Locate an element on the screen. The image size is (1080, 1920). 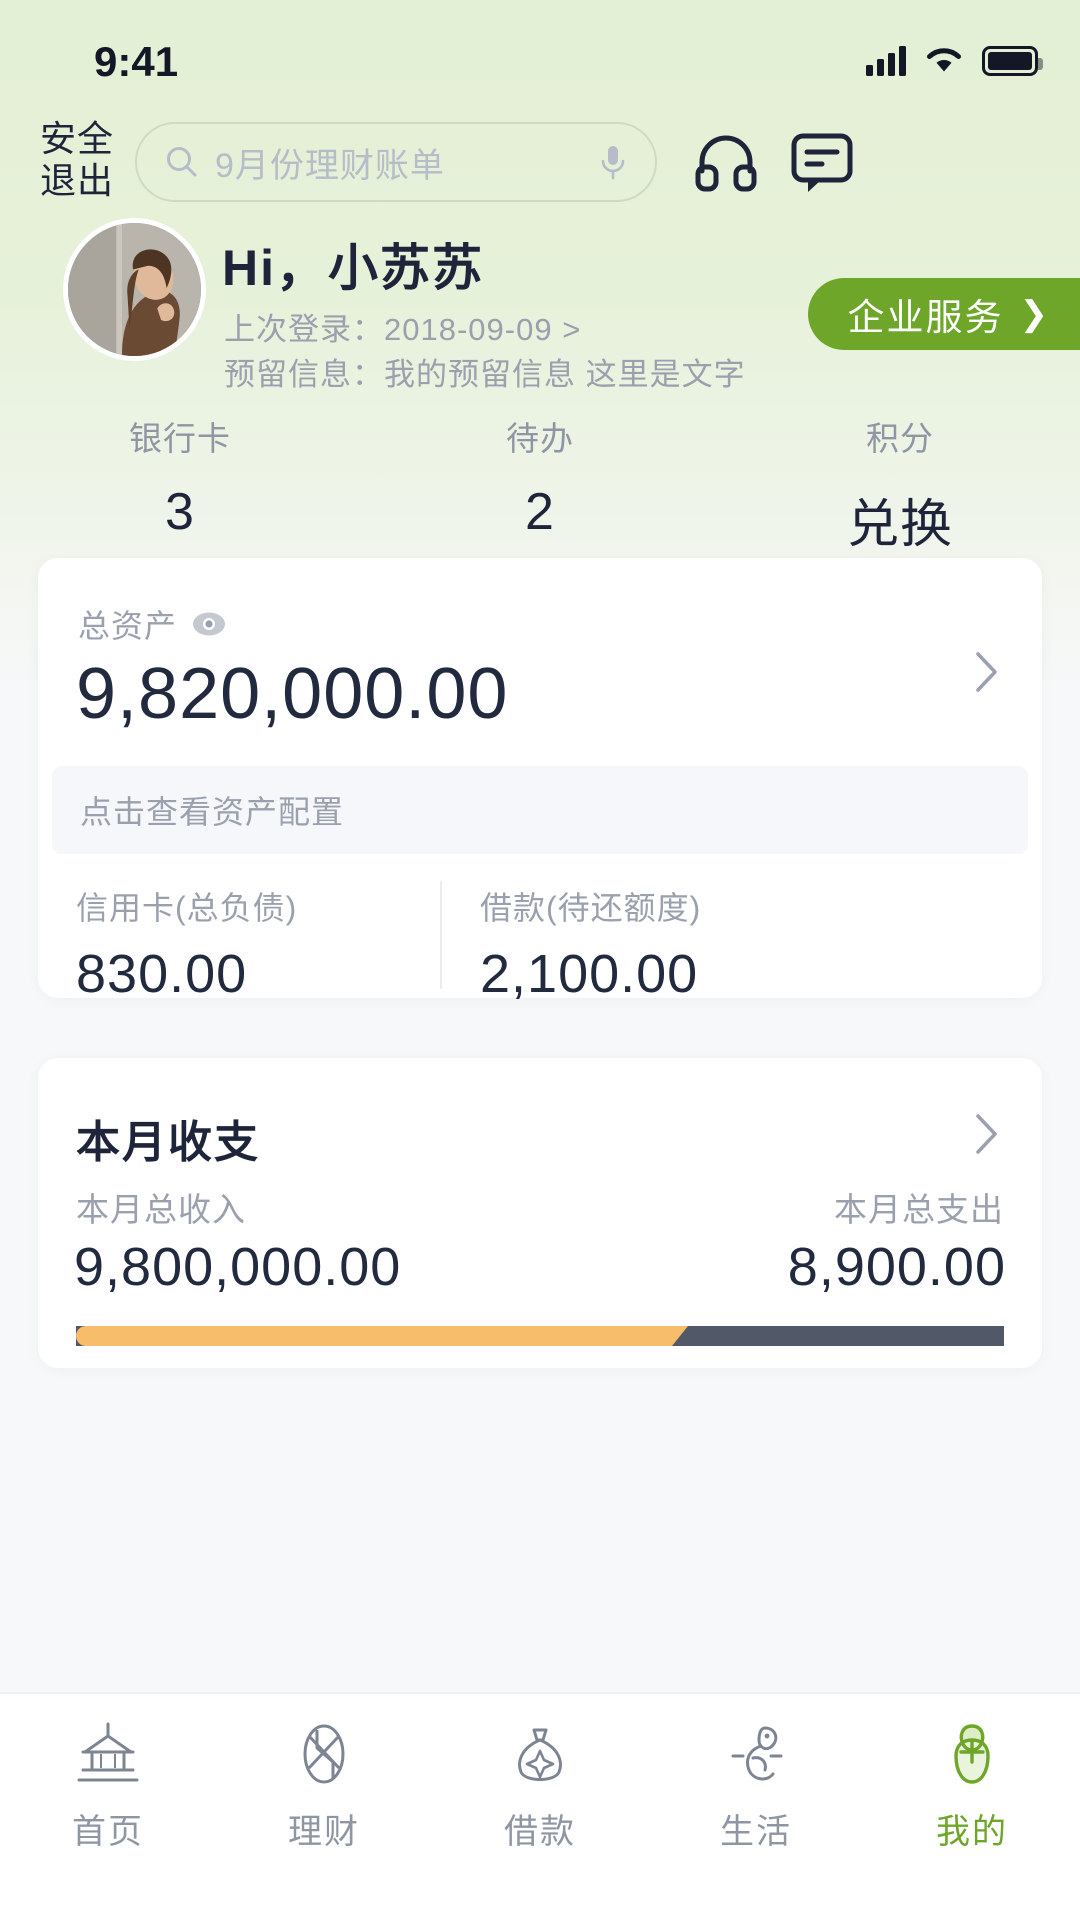
search-icon is located at coordinates (182, 162).